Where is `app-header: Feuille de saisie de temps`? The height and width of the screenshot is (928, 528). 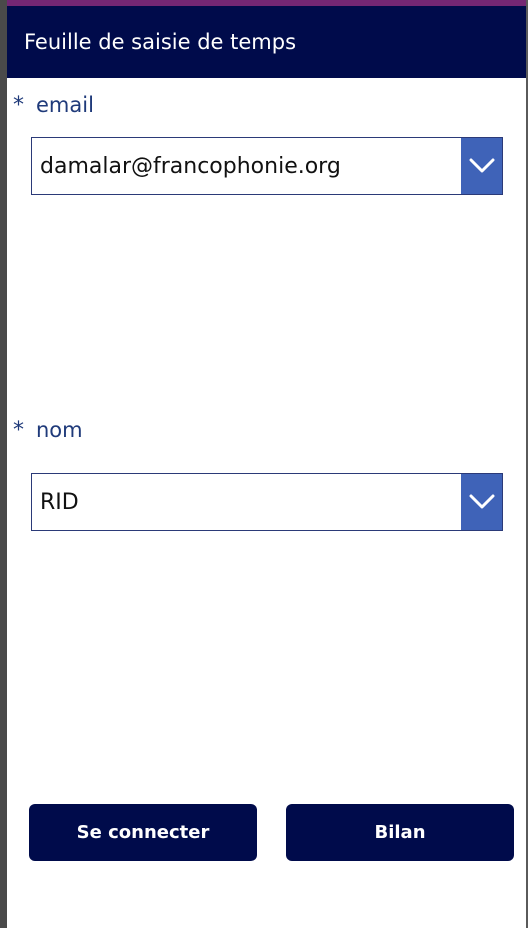 app-header: Feuille de saisie de temps is located at coordinates (266, 42).